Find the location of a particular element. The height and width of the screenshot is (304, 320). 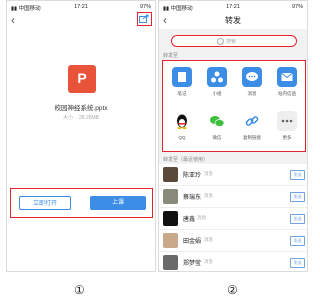

target-label: 笔记 is located at coordinates (182, 93).